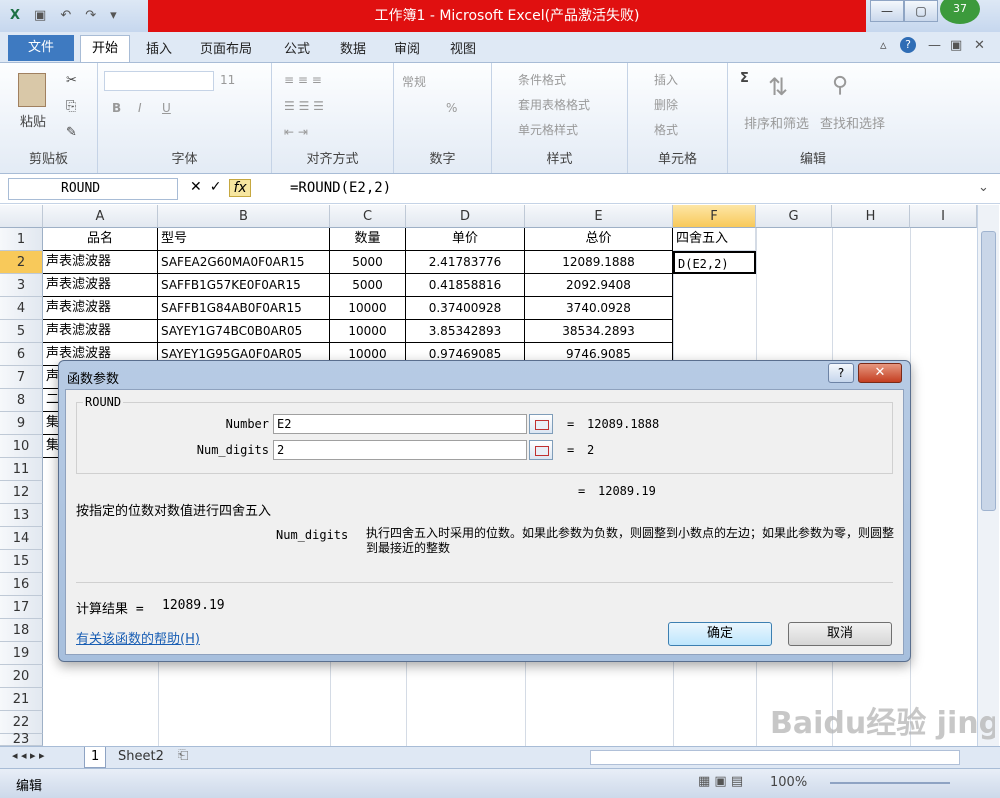  Describe the element at coordinates (841, 373) in the screenshot. I see `dialog-help-button: ?` at that location.